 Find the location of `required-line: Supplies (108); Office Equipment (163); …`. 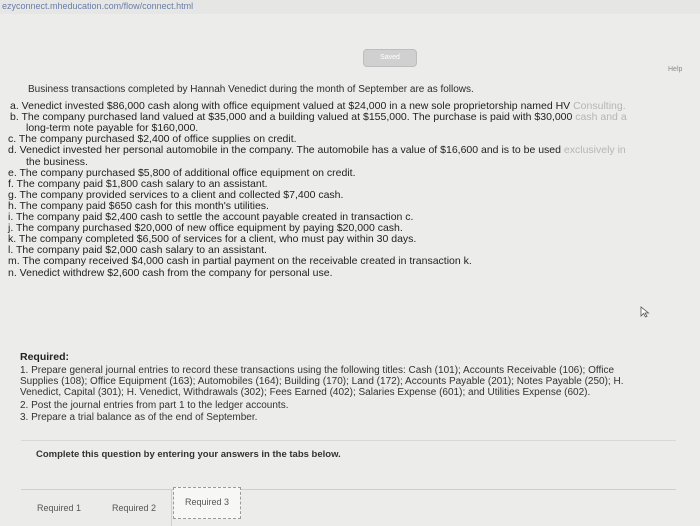

required-line: Supplies (108); Office Equipment (163); … is located at coordinates (322, 381).